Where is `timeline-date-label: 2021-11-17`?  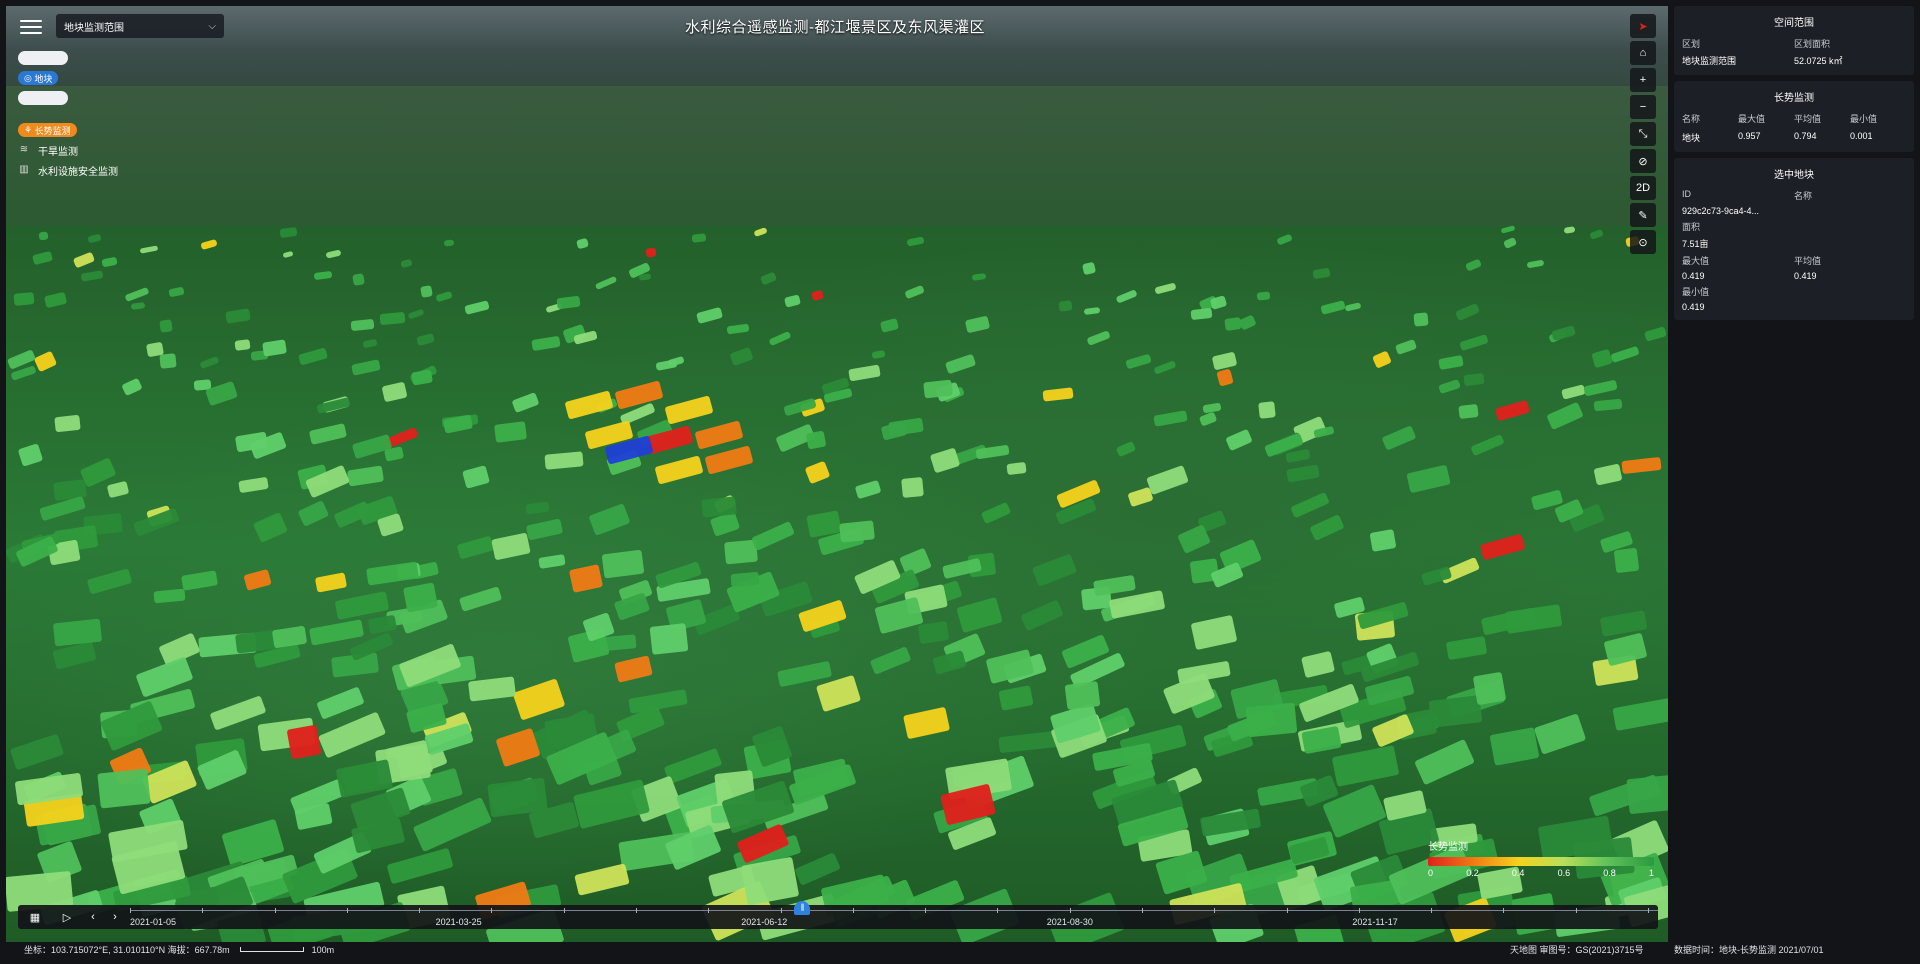
timeline-date-label: 2021-11-17 is located at coordinates (1375, 922).